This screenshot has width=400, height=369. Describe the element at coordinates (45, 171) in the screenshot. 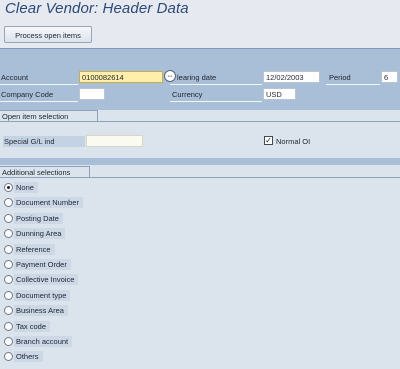

I see `additional-selections-tab: Additional selections` at that location.